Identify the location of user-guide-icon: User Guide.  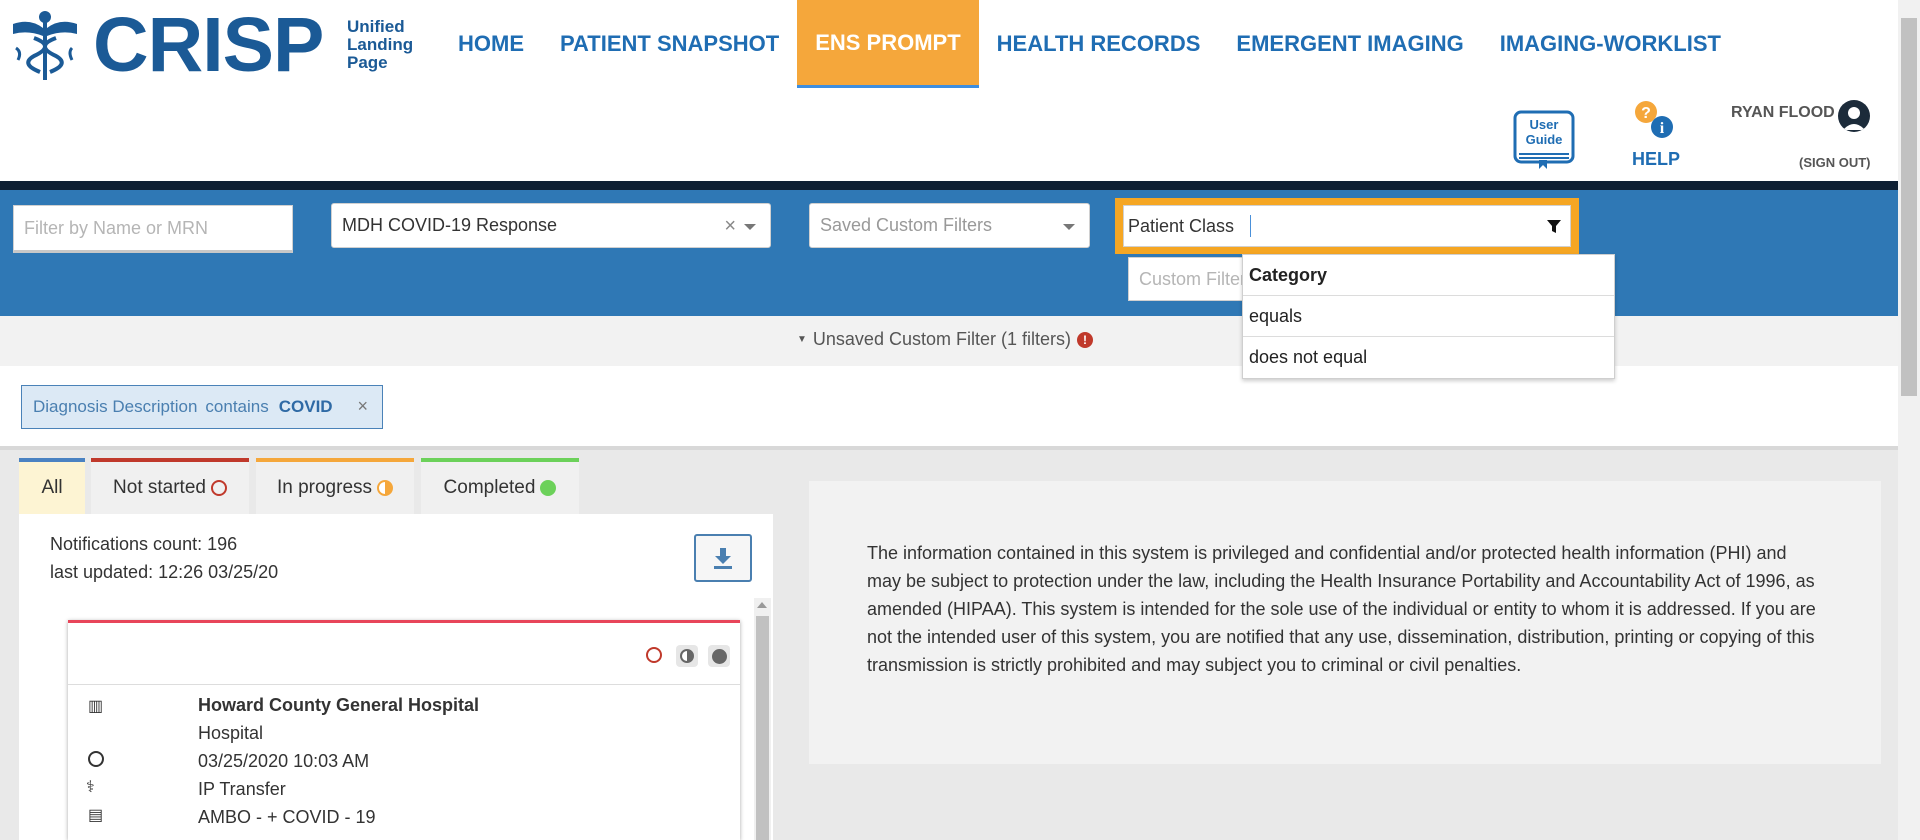
(1544, 140).